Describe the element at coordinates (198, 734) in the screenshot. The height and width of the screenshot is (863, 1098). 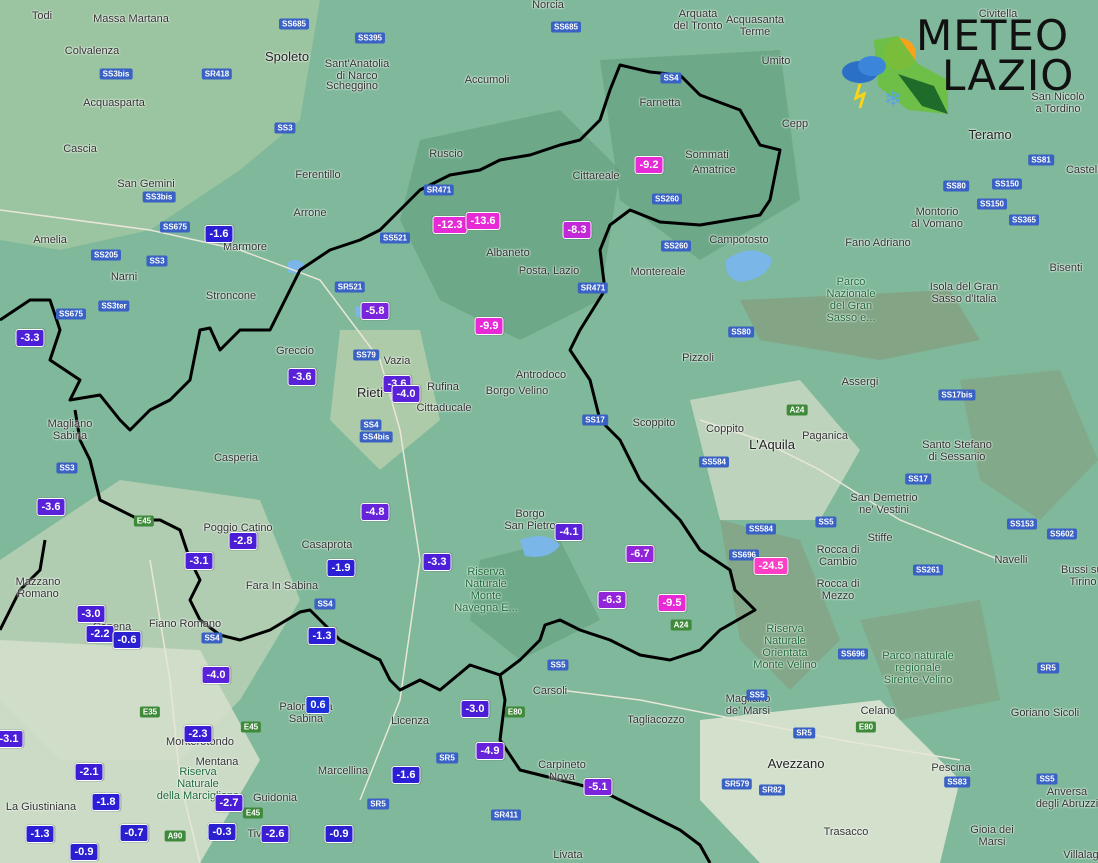
I see `temperature-marker: -2.3` at that location.